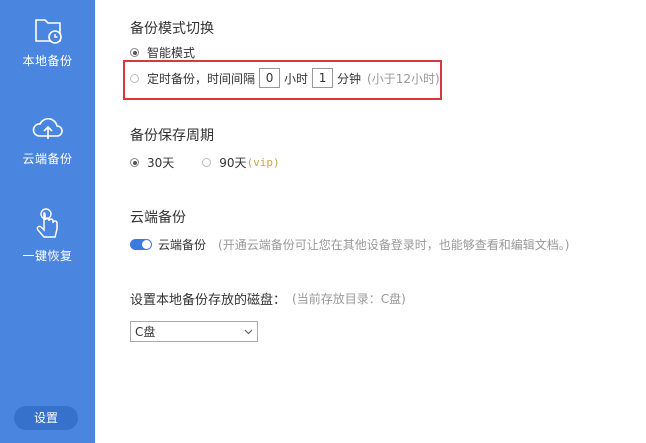 Image resolution: width=646 pixels, height=443 pixels. Describe the element at coordinates (158, 218) in the screenshot. I see `cloud-backup-title: 云端备份` at that location.